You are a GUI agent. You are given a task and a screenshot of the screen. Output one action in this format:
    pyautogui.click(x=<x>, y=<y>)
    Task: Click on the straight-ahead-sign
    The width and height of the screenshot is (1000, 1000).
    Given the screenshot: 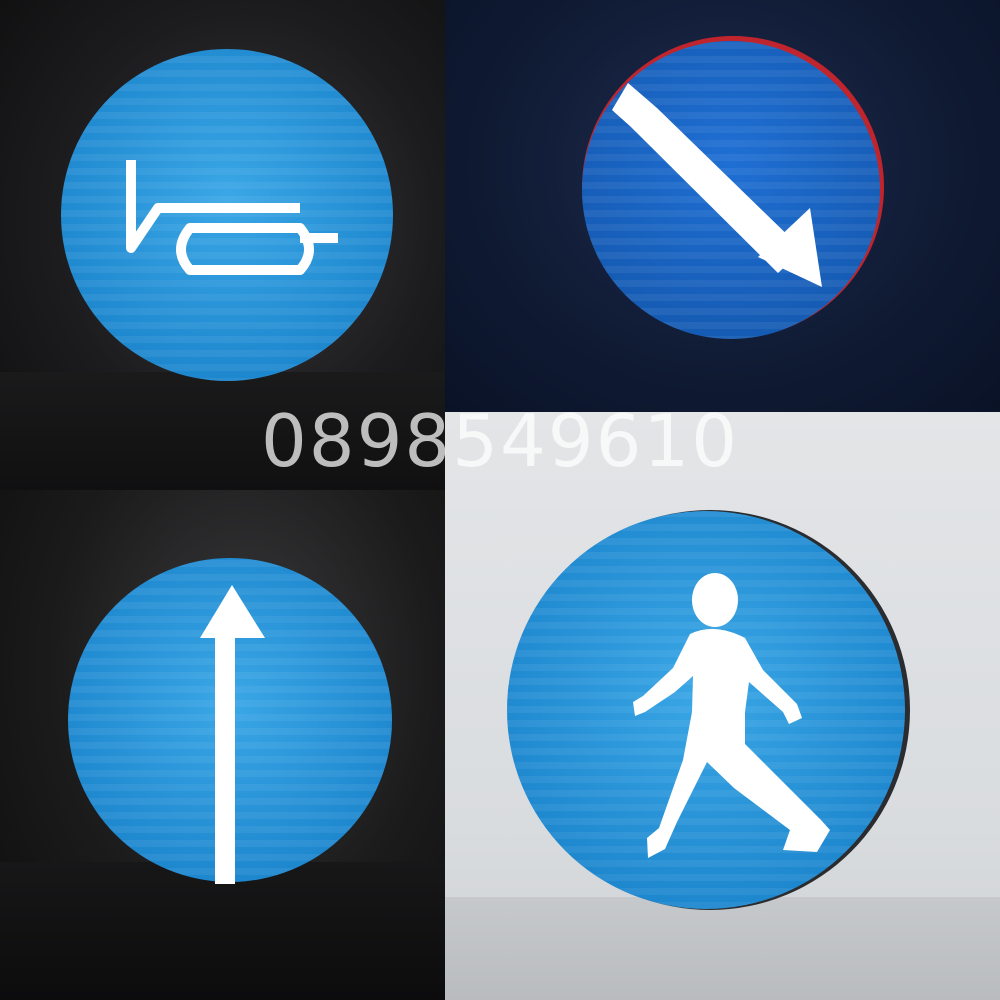 What is the action you would take?
    pyautogui.click(x=230, y=721)
    